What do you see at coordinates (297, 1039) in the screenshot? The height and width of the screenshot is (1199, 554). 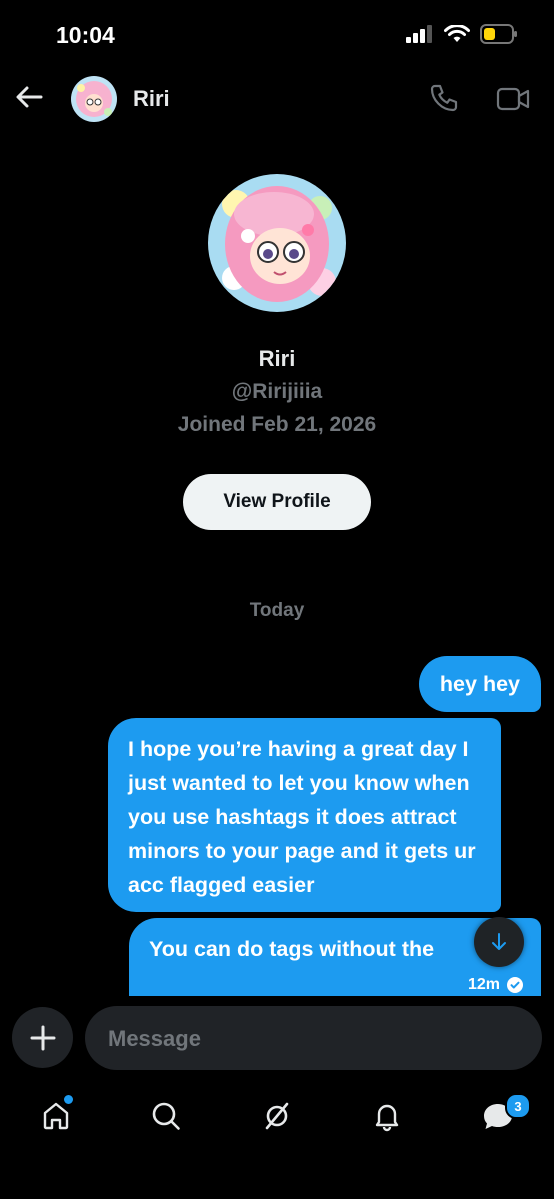 I see `message-input` at bounding box center [297, 1039].